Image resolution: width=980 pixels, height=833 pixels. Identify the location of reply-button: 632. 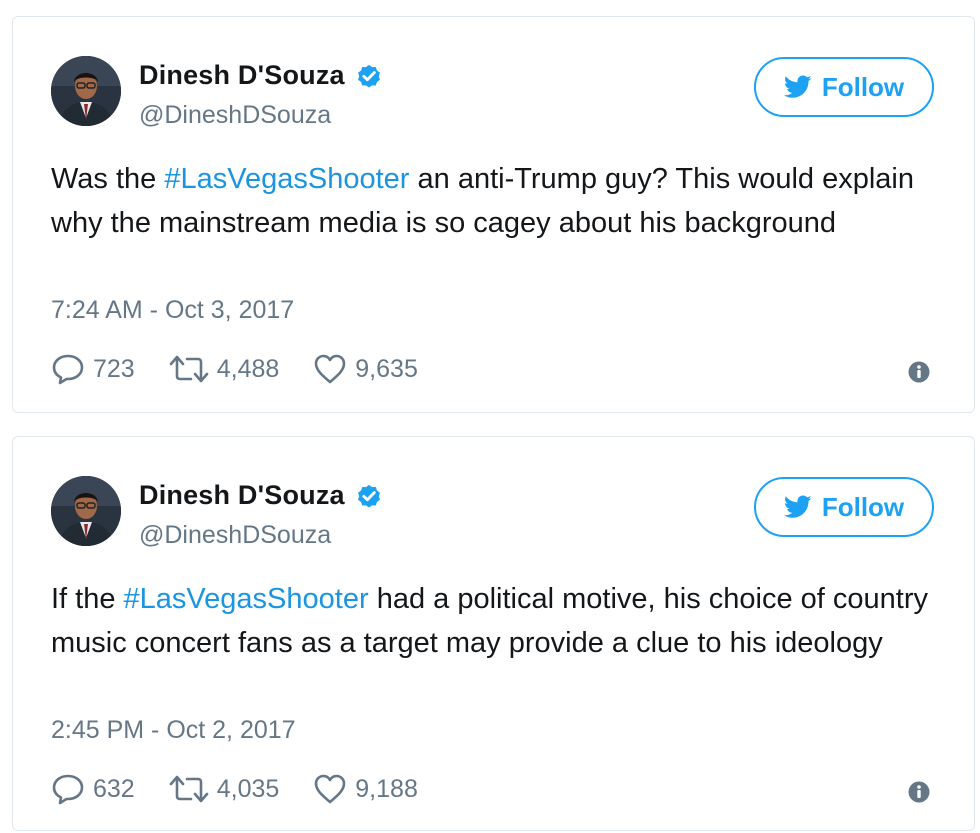
(93, 789).